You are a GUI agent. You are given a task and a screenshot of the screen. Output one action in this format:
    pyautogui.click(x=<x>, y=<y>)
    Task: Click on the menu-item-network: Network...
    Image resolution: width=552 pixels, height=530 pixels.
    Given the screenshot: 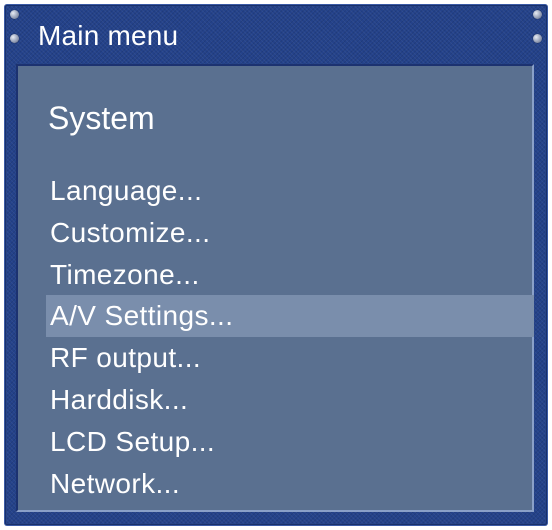 What is the action you would take?
    pyautogui.click(x=290, y=484)
    